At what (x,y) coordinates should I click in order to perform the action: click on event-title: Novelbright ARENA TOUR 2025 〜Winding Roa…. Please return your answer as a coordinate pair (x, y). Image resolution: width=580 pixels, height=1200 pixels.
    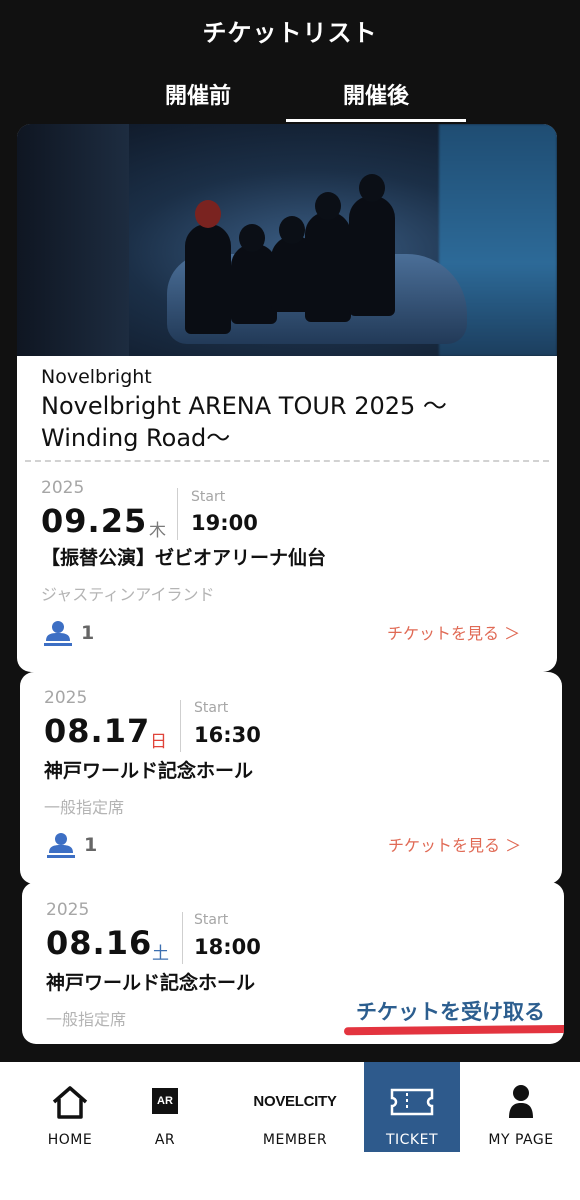
    Looking at the image, I should click on (244, 422).